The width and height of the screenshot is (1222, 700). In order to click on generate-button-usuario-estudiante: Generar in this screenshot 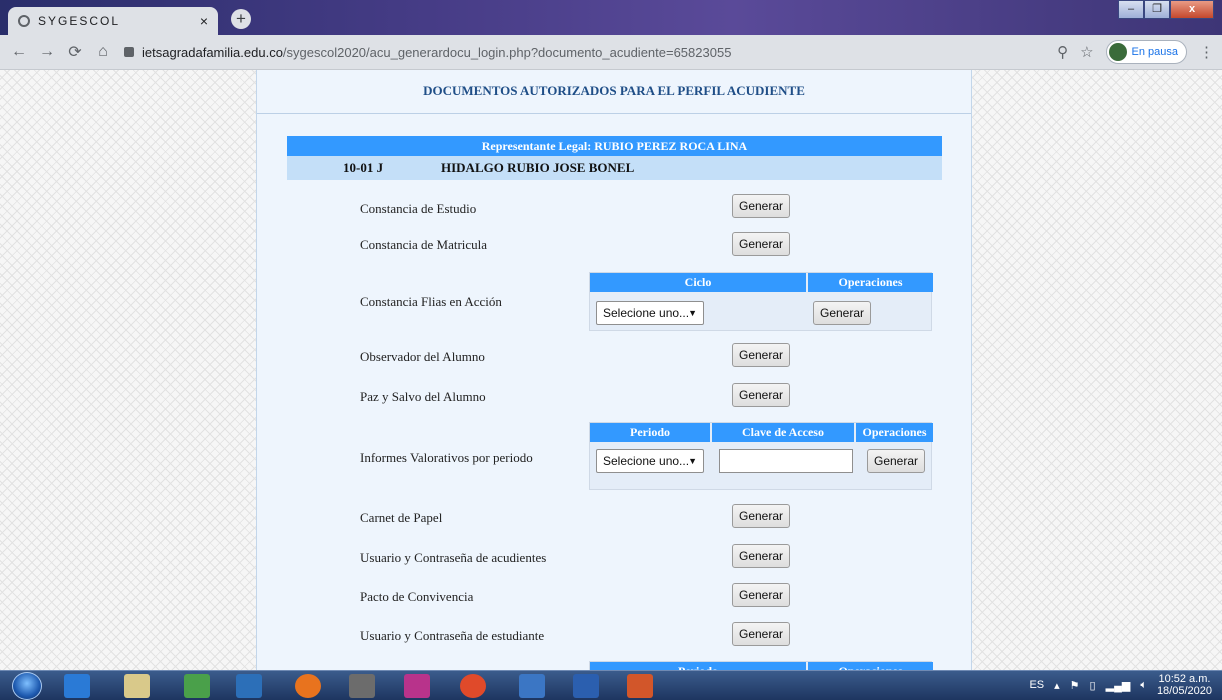, I will do `click(761, 634)`.